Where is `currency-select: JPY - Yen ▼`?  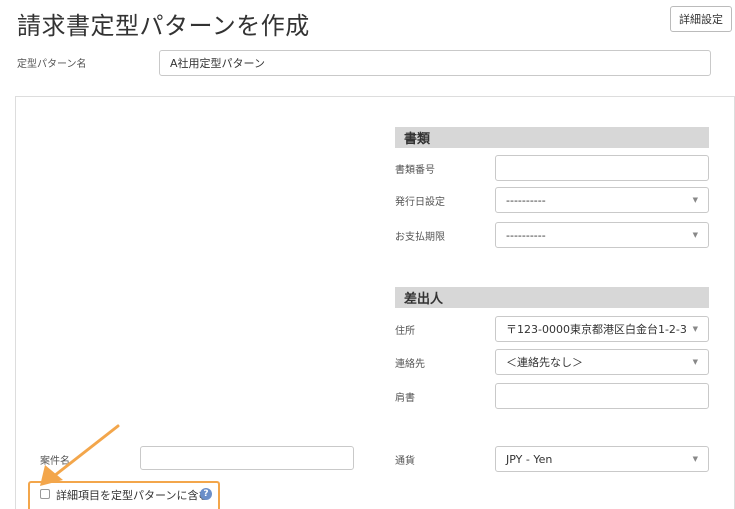
currency-select: JPY - Yen ▼ is located at coordinates (602, 459).